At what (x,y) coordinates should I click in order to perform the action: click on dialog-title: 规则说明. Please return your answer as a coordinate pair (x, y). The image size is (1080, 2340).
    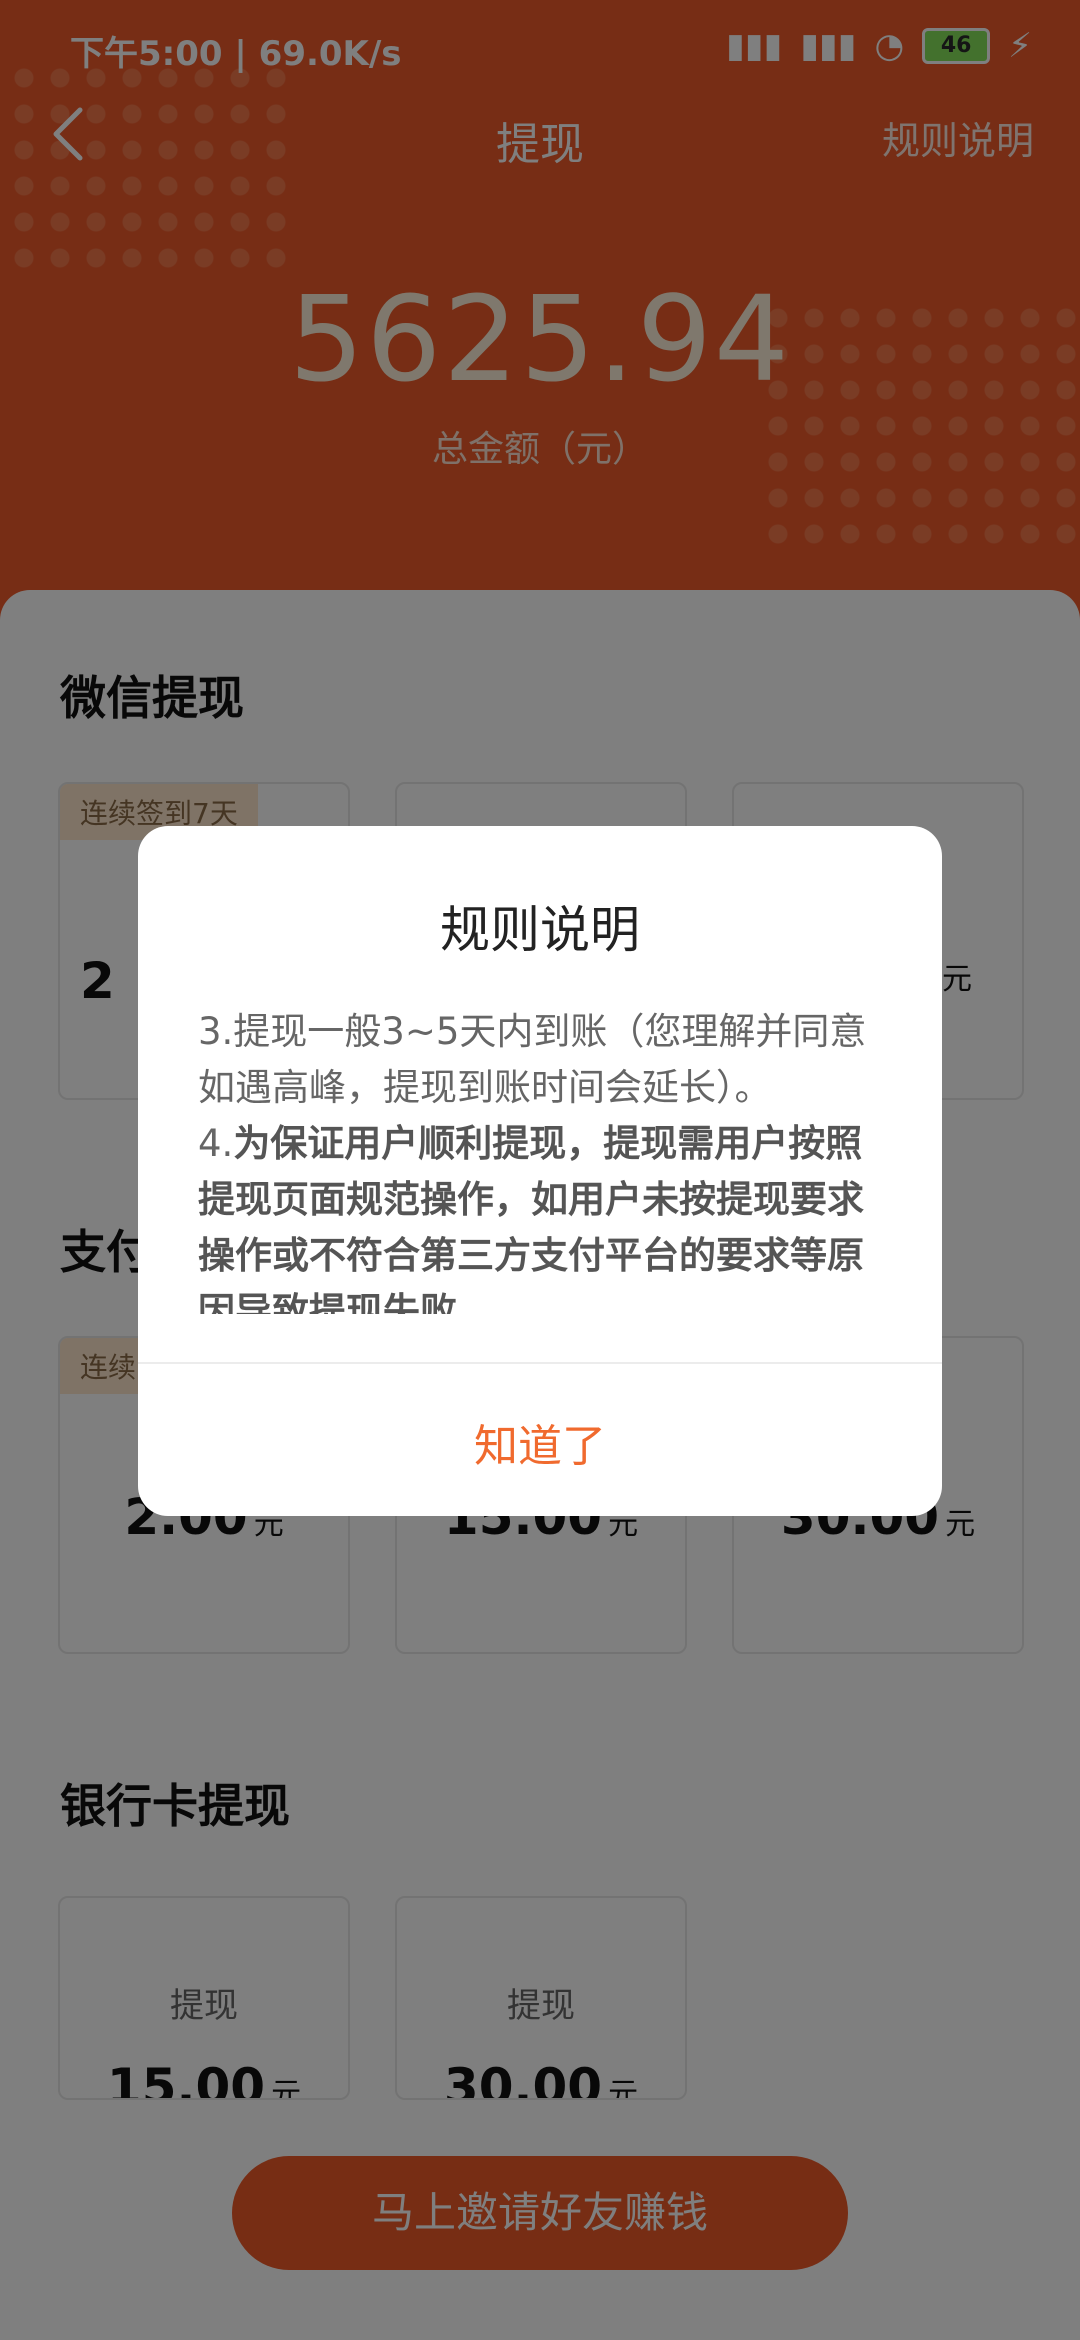
    Looking at the image, I should click on (540, 930).